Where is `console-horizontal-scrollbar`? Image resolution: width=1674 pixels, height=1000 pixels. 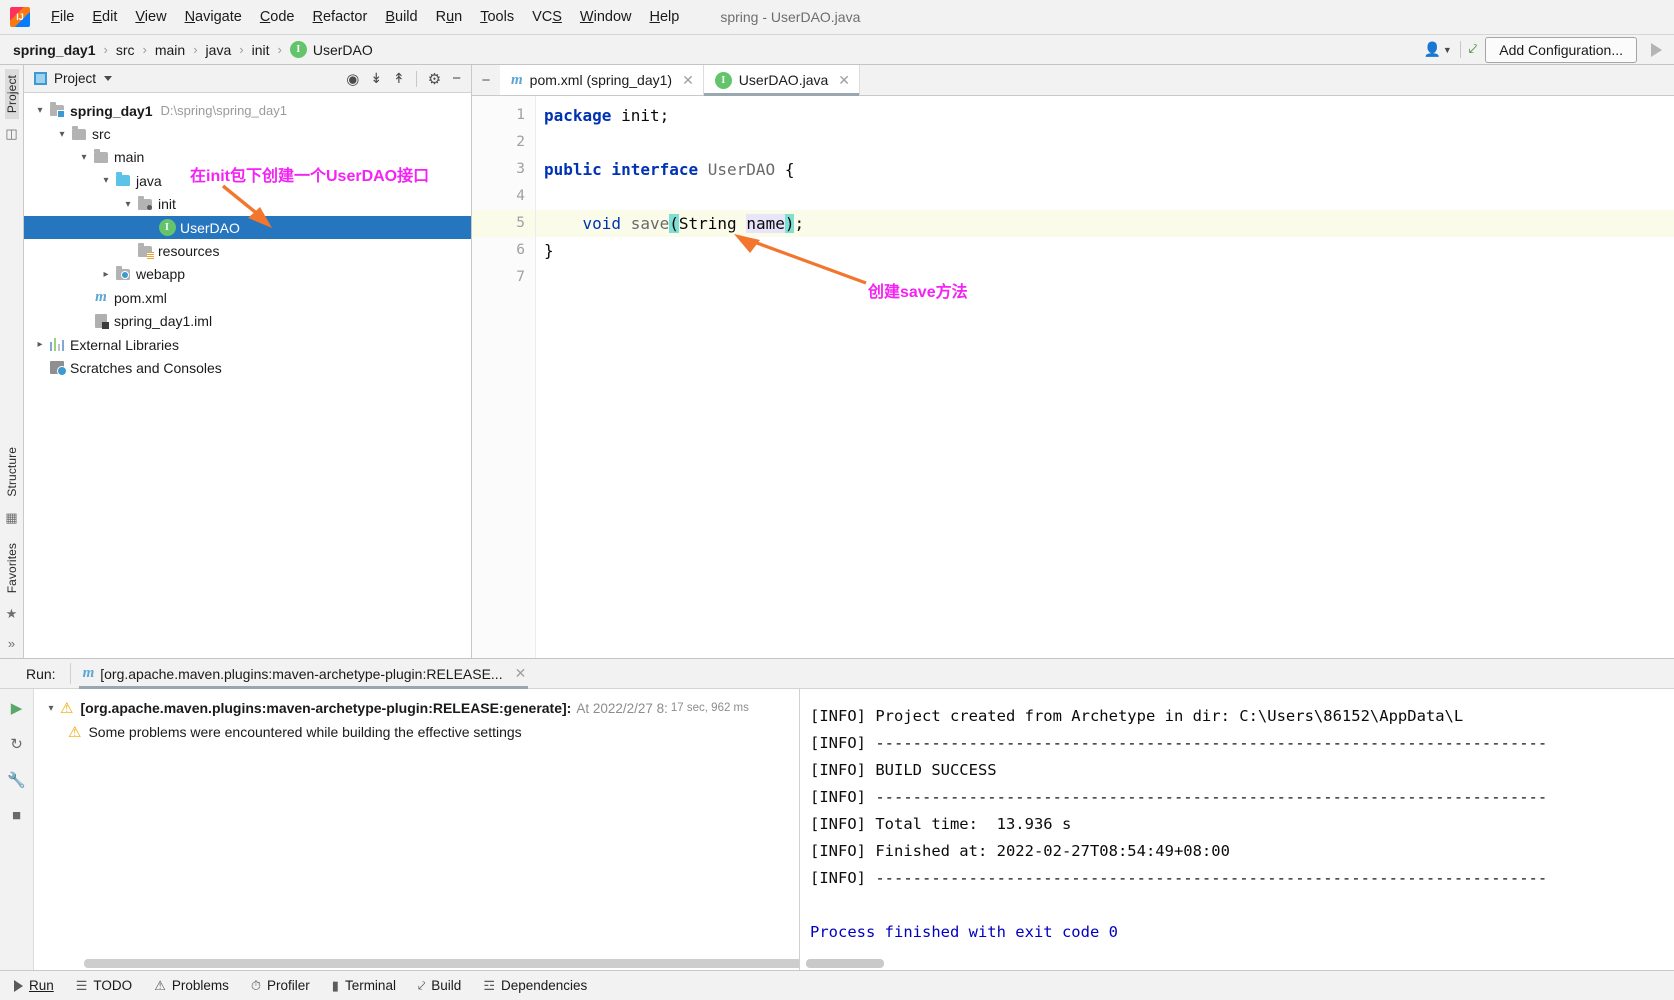
console-horizontal-scrollbar is located at coordinates (845, 963).